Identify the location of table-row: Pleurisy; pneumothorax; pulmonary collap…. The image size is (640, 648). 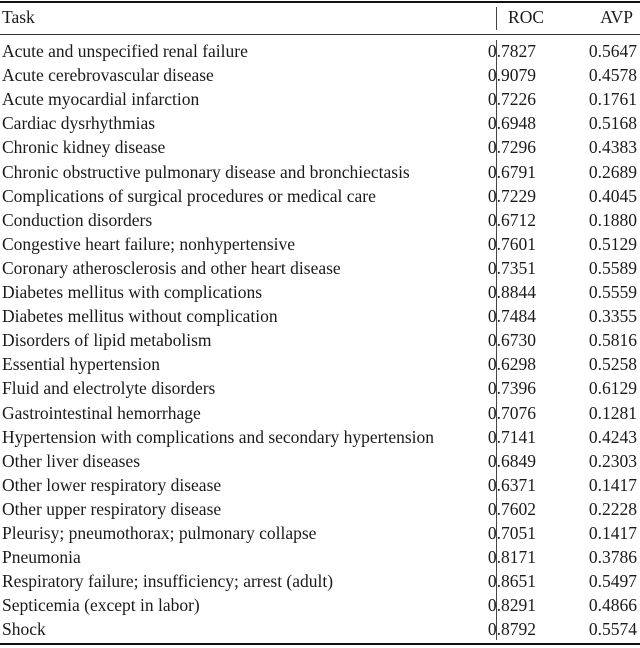
(320, 533).